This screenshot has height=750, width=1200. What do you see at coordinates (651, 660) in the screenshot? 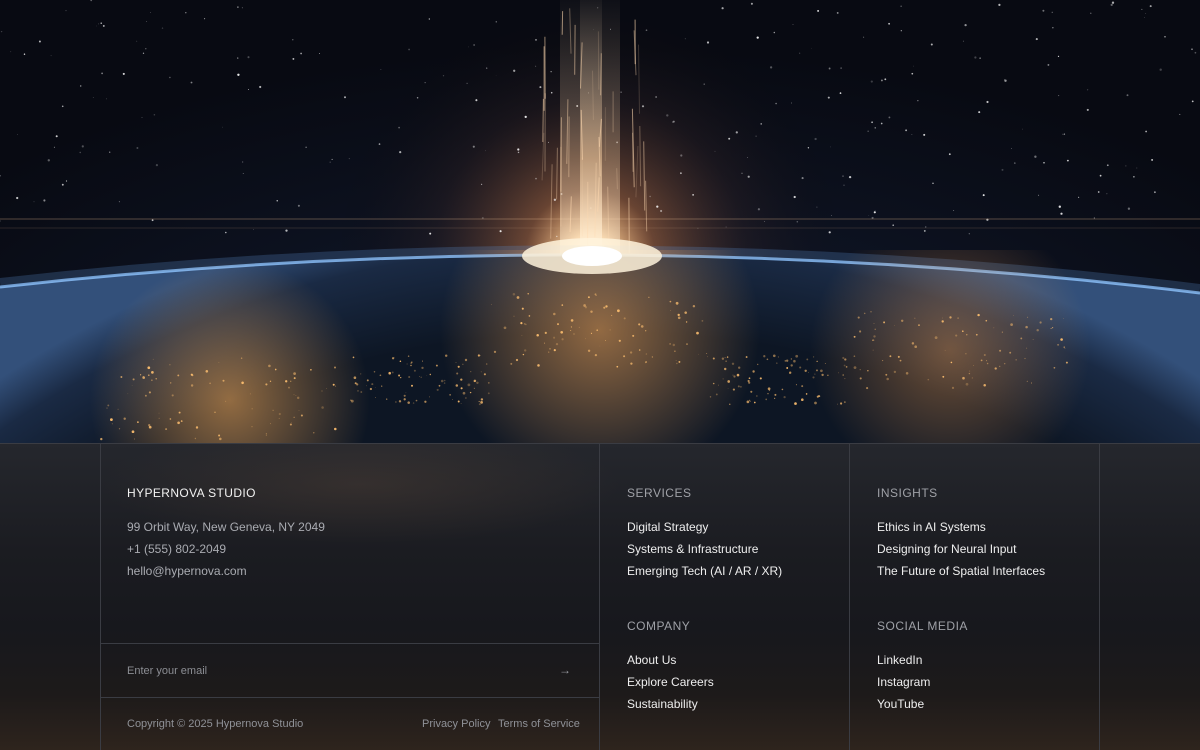
I see `company-link-about-us: About Us` at bounding box center [651, 660].